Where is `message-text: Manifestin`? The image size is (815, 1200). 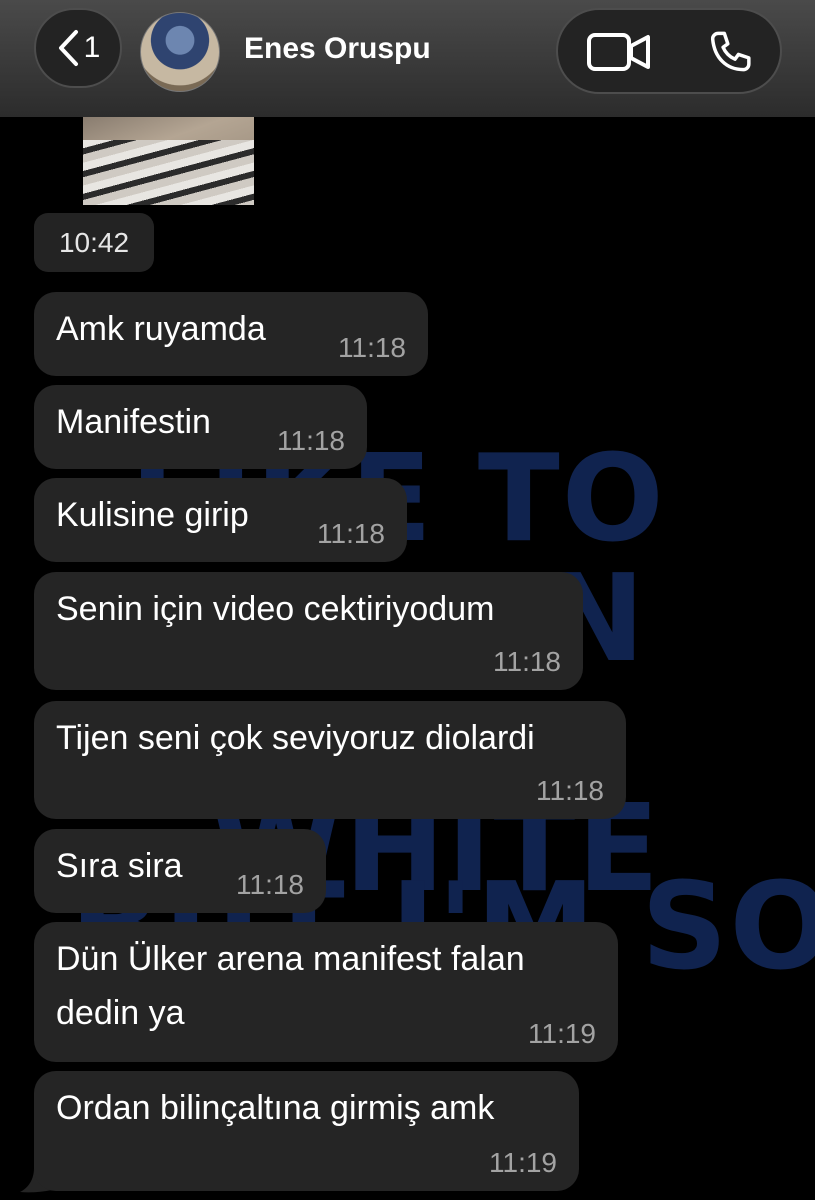
message-text: Manifestin is located at coordinates (133, 422).